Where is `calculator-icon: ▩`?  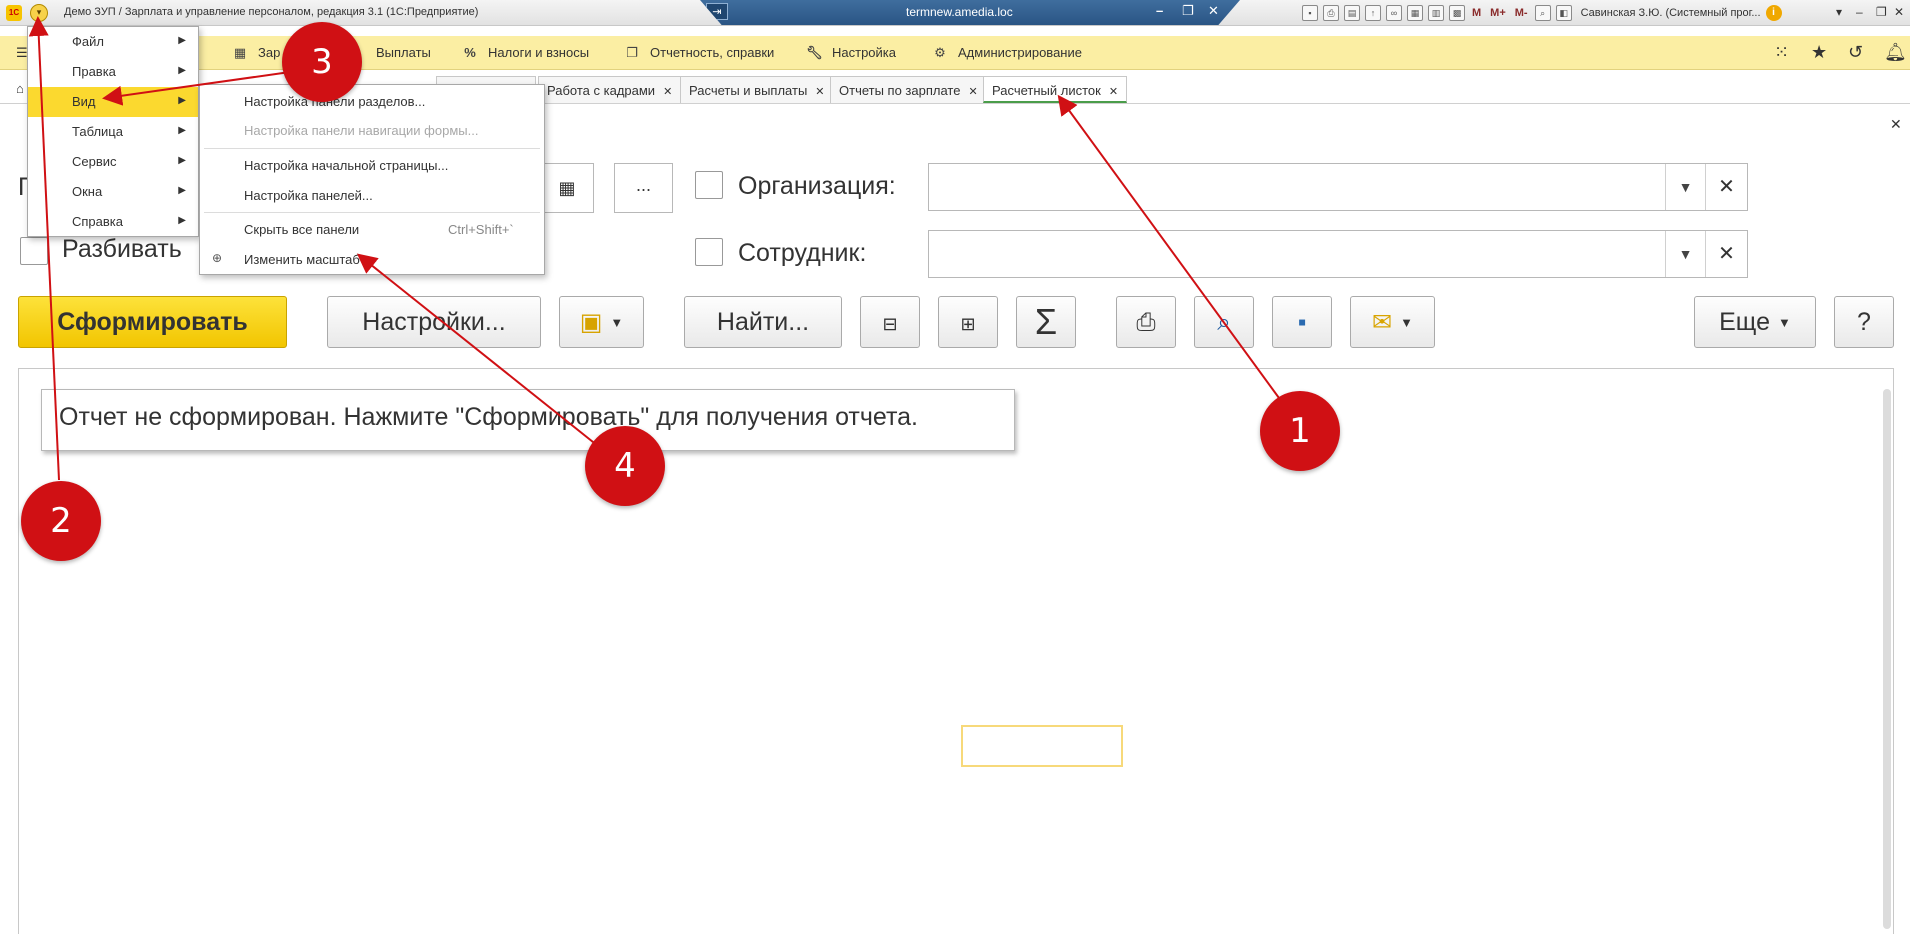 calculator-icon: ▩ is located at coordinates (1457, 13).